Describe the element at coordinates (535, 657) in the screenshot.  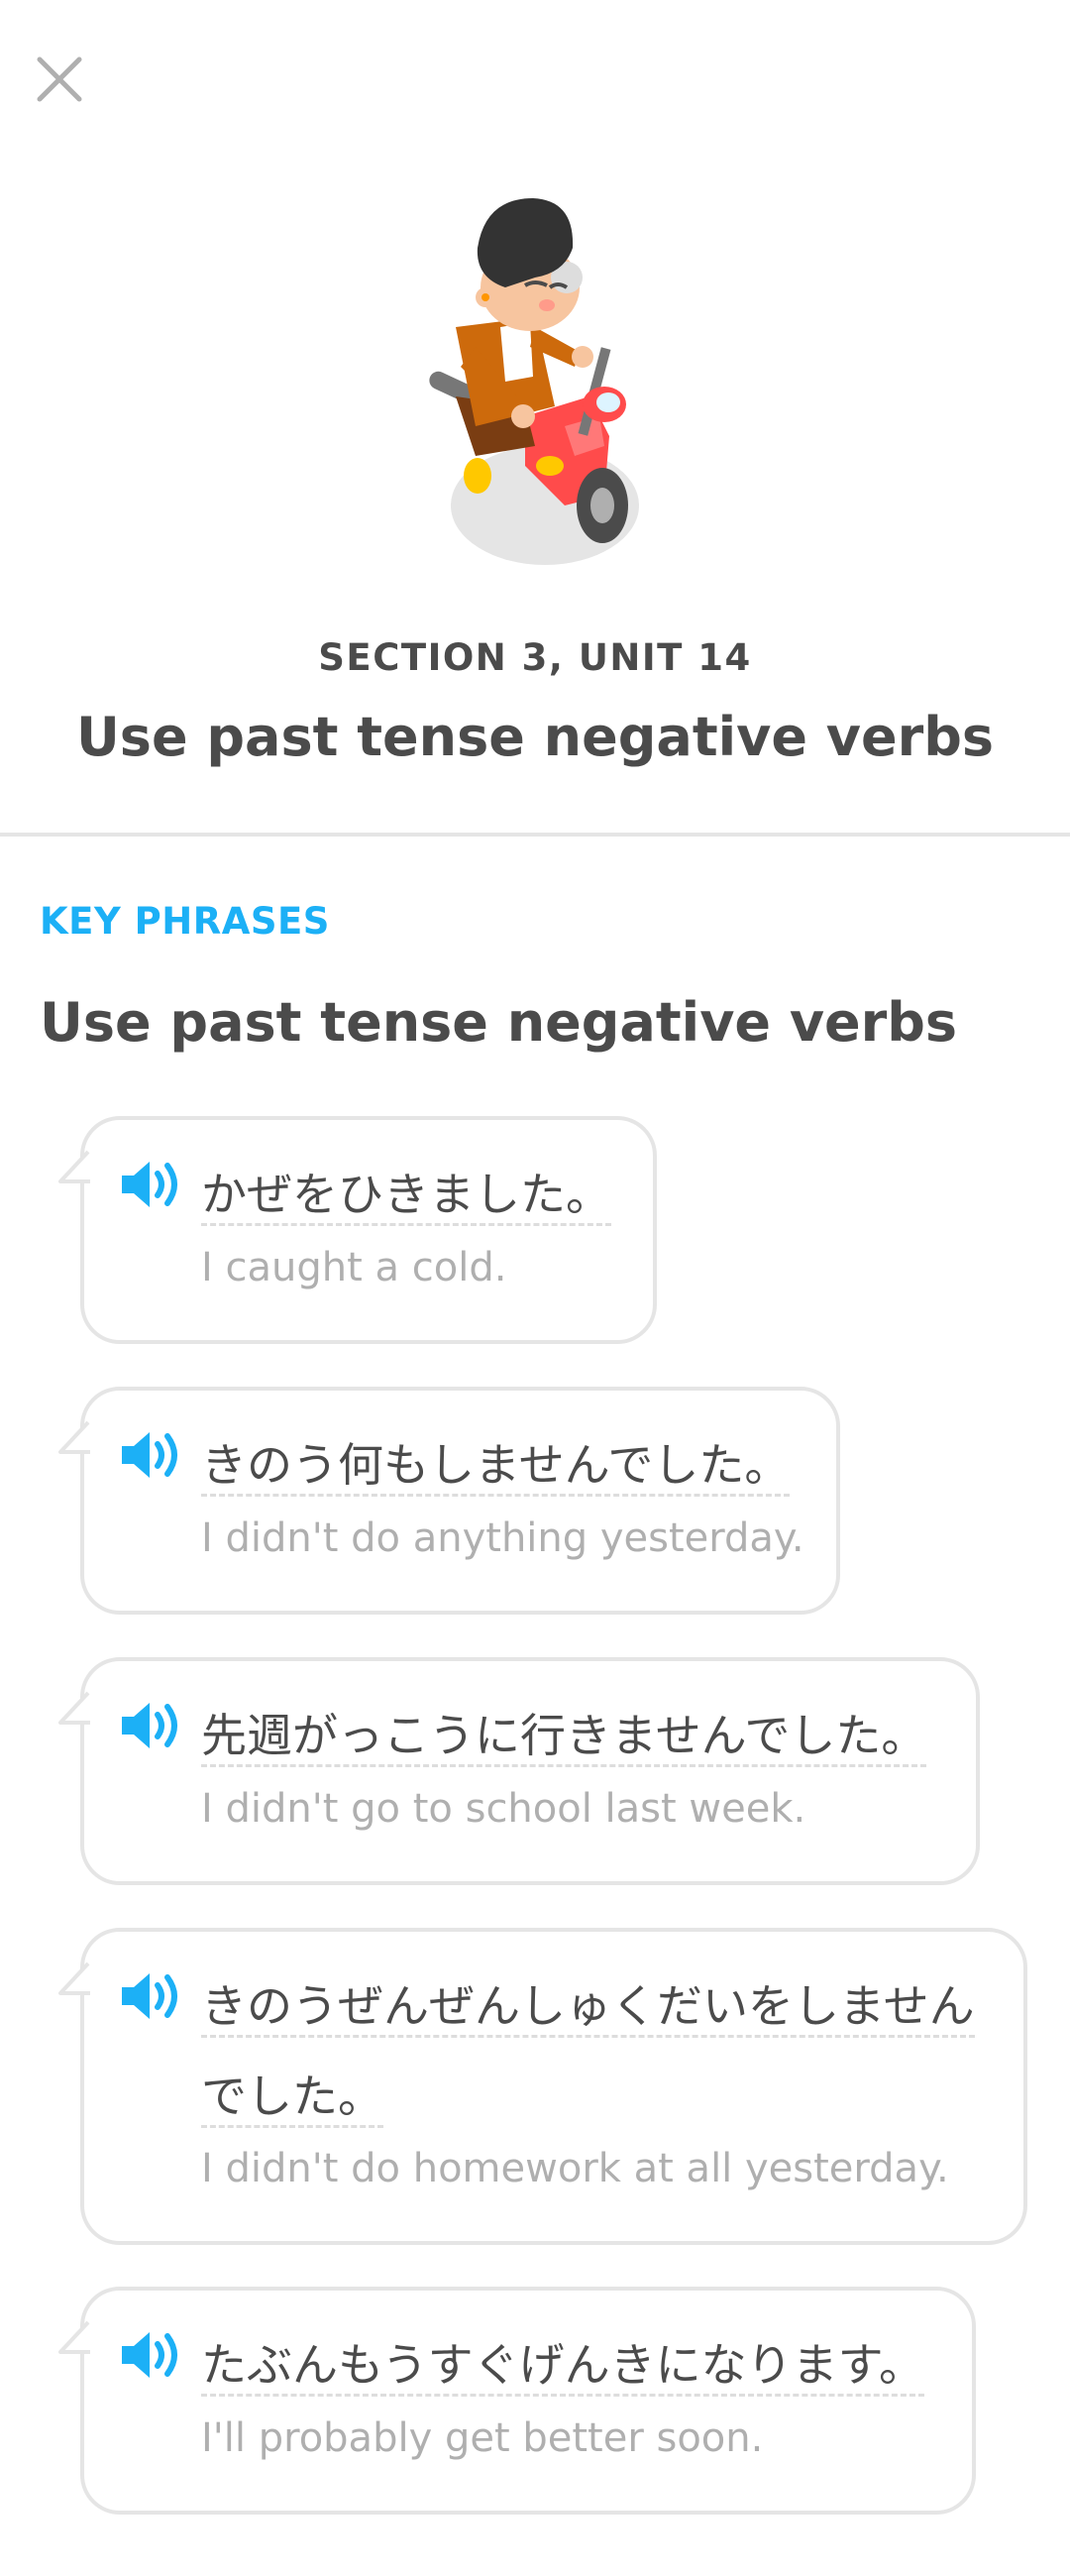
I see `section-label: SECTION 3, UNIT 14` at that location.